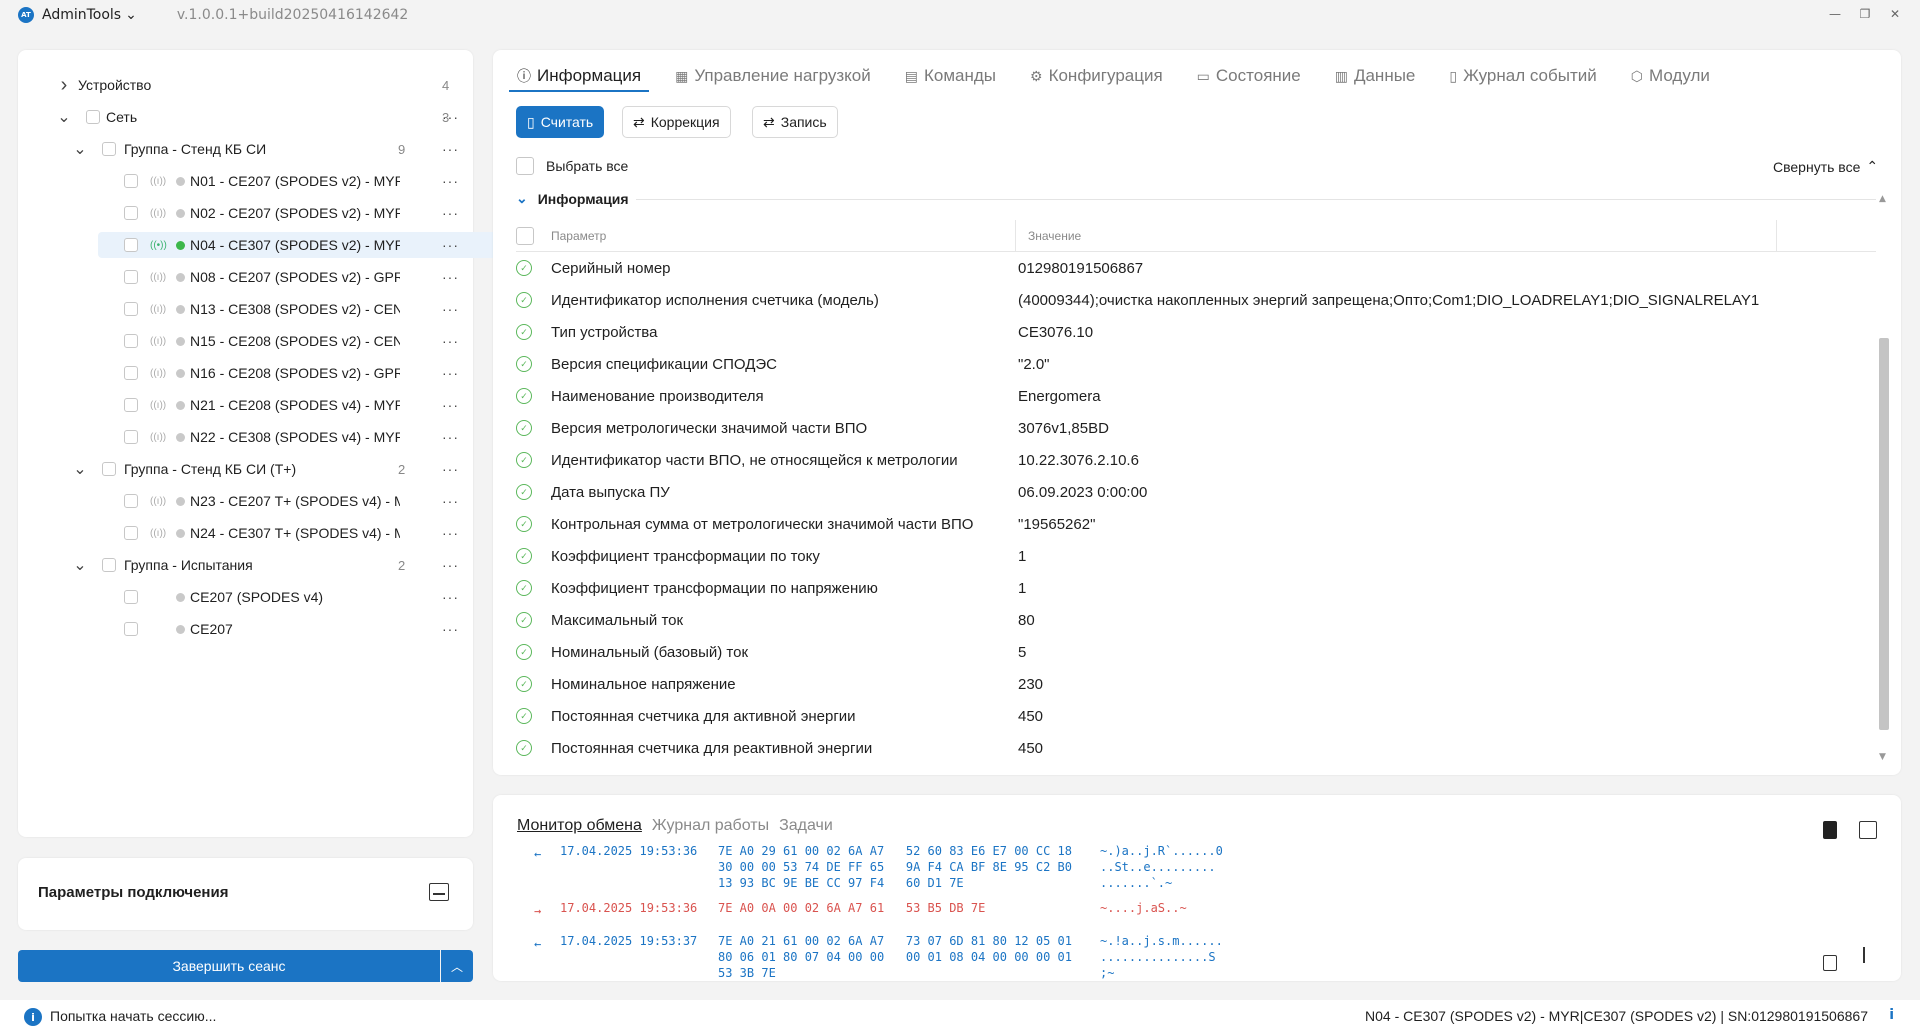  What do you see at coordinates (246, 341) in the screenshot?
I see `tree-device-item: ((ı)) N15 - CE208 (SPODES v2) - CENC ···` at bounding box center [246, 341].